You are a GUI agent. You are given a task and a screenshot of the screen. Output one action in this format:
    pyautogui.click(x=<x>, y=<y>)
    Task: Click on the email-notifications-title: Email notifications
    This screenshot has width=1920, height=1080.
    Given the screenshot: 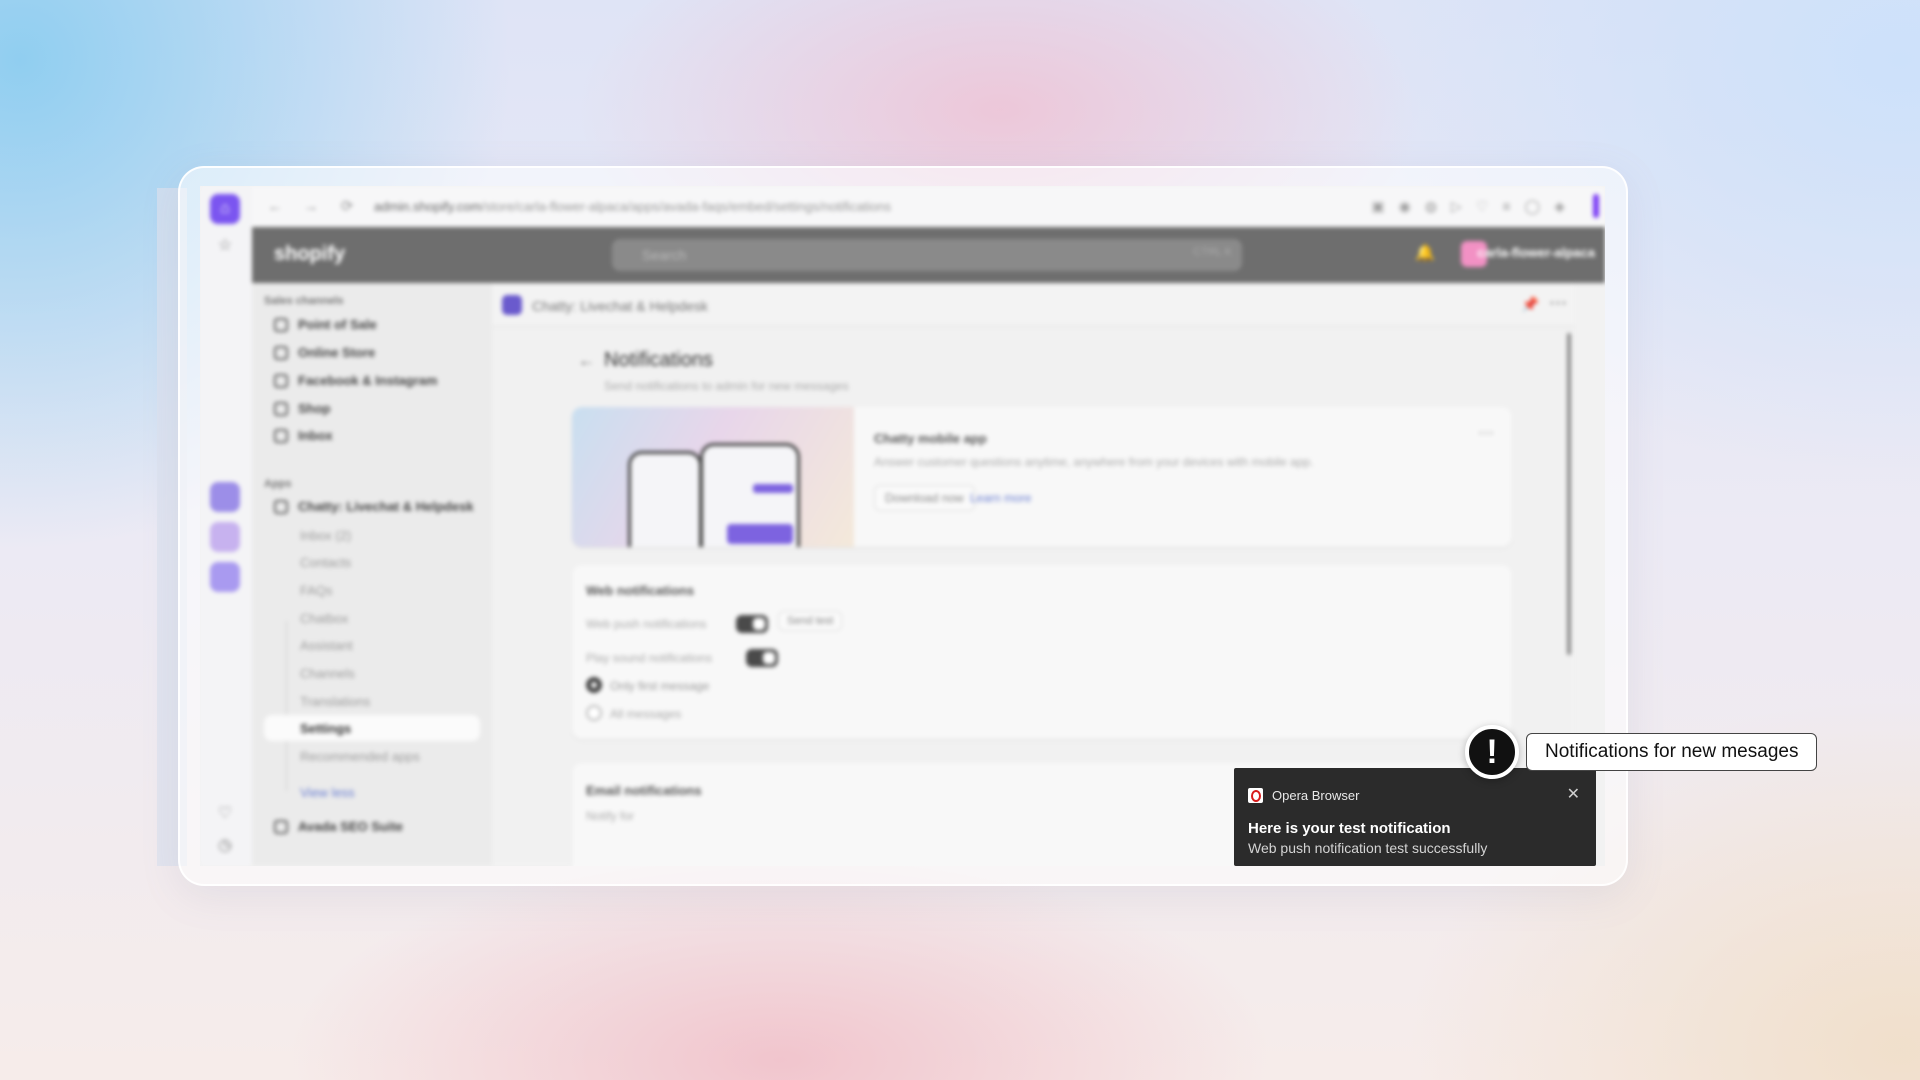 What is the action you would take?
    pyautogui.click(x=644, y=790)
    